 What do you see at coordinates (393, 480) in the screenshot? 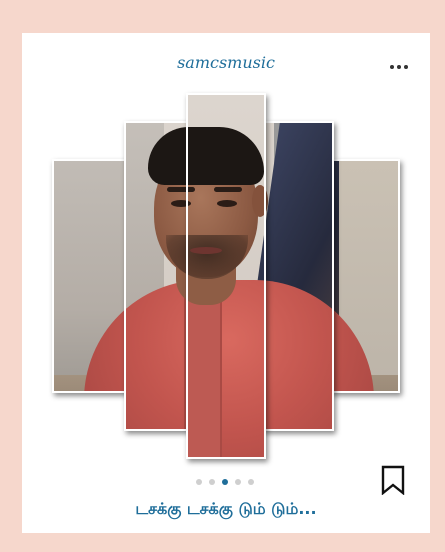
I see `bookmark-icon` at bounding box center [393, 480].